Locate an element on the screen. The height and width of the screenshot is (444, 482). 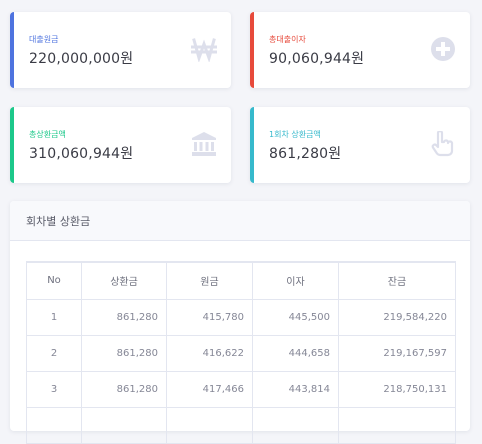
column-header-no: No is located at coordinates (54, 280).